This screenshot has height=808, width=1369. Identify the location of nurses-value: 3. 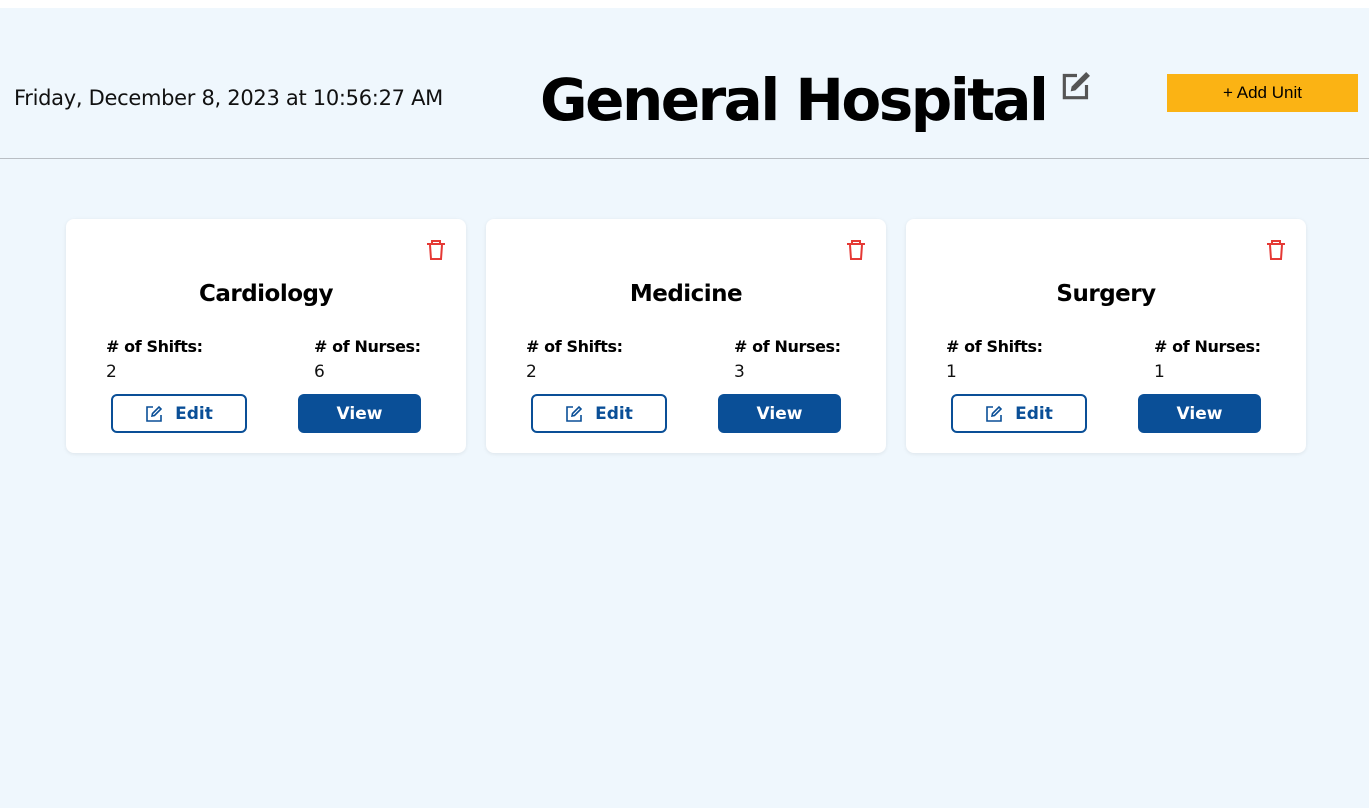
(739, 372).